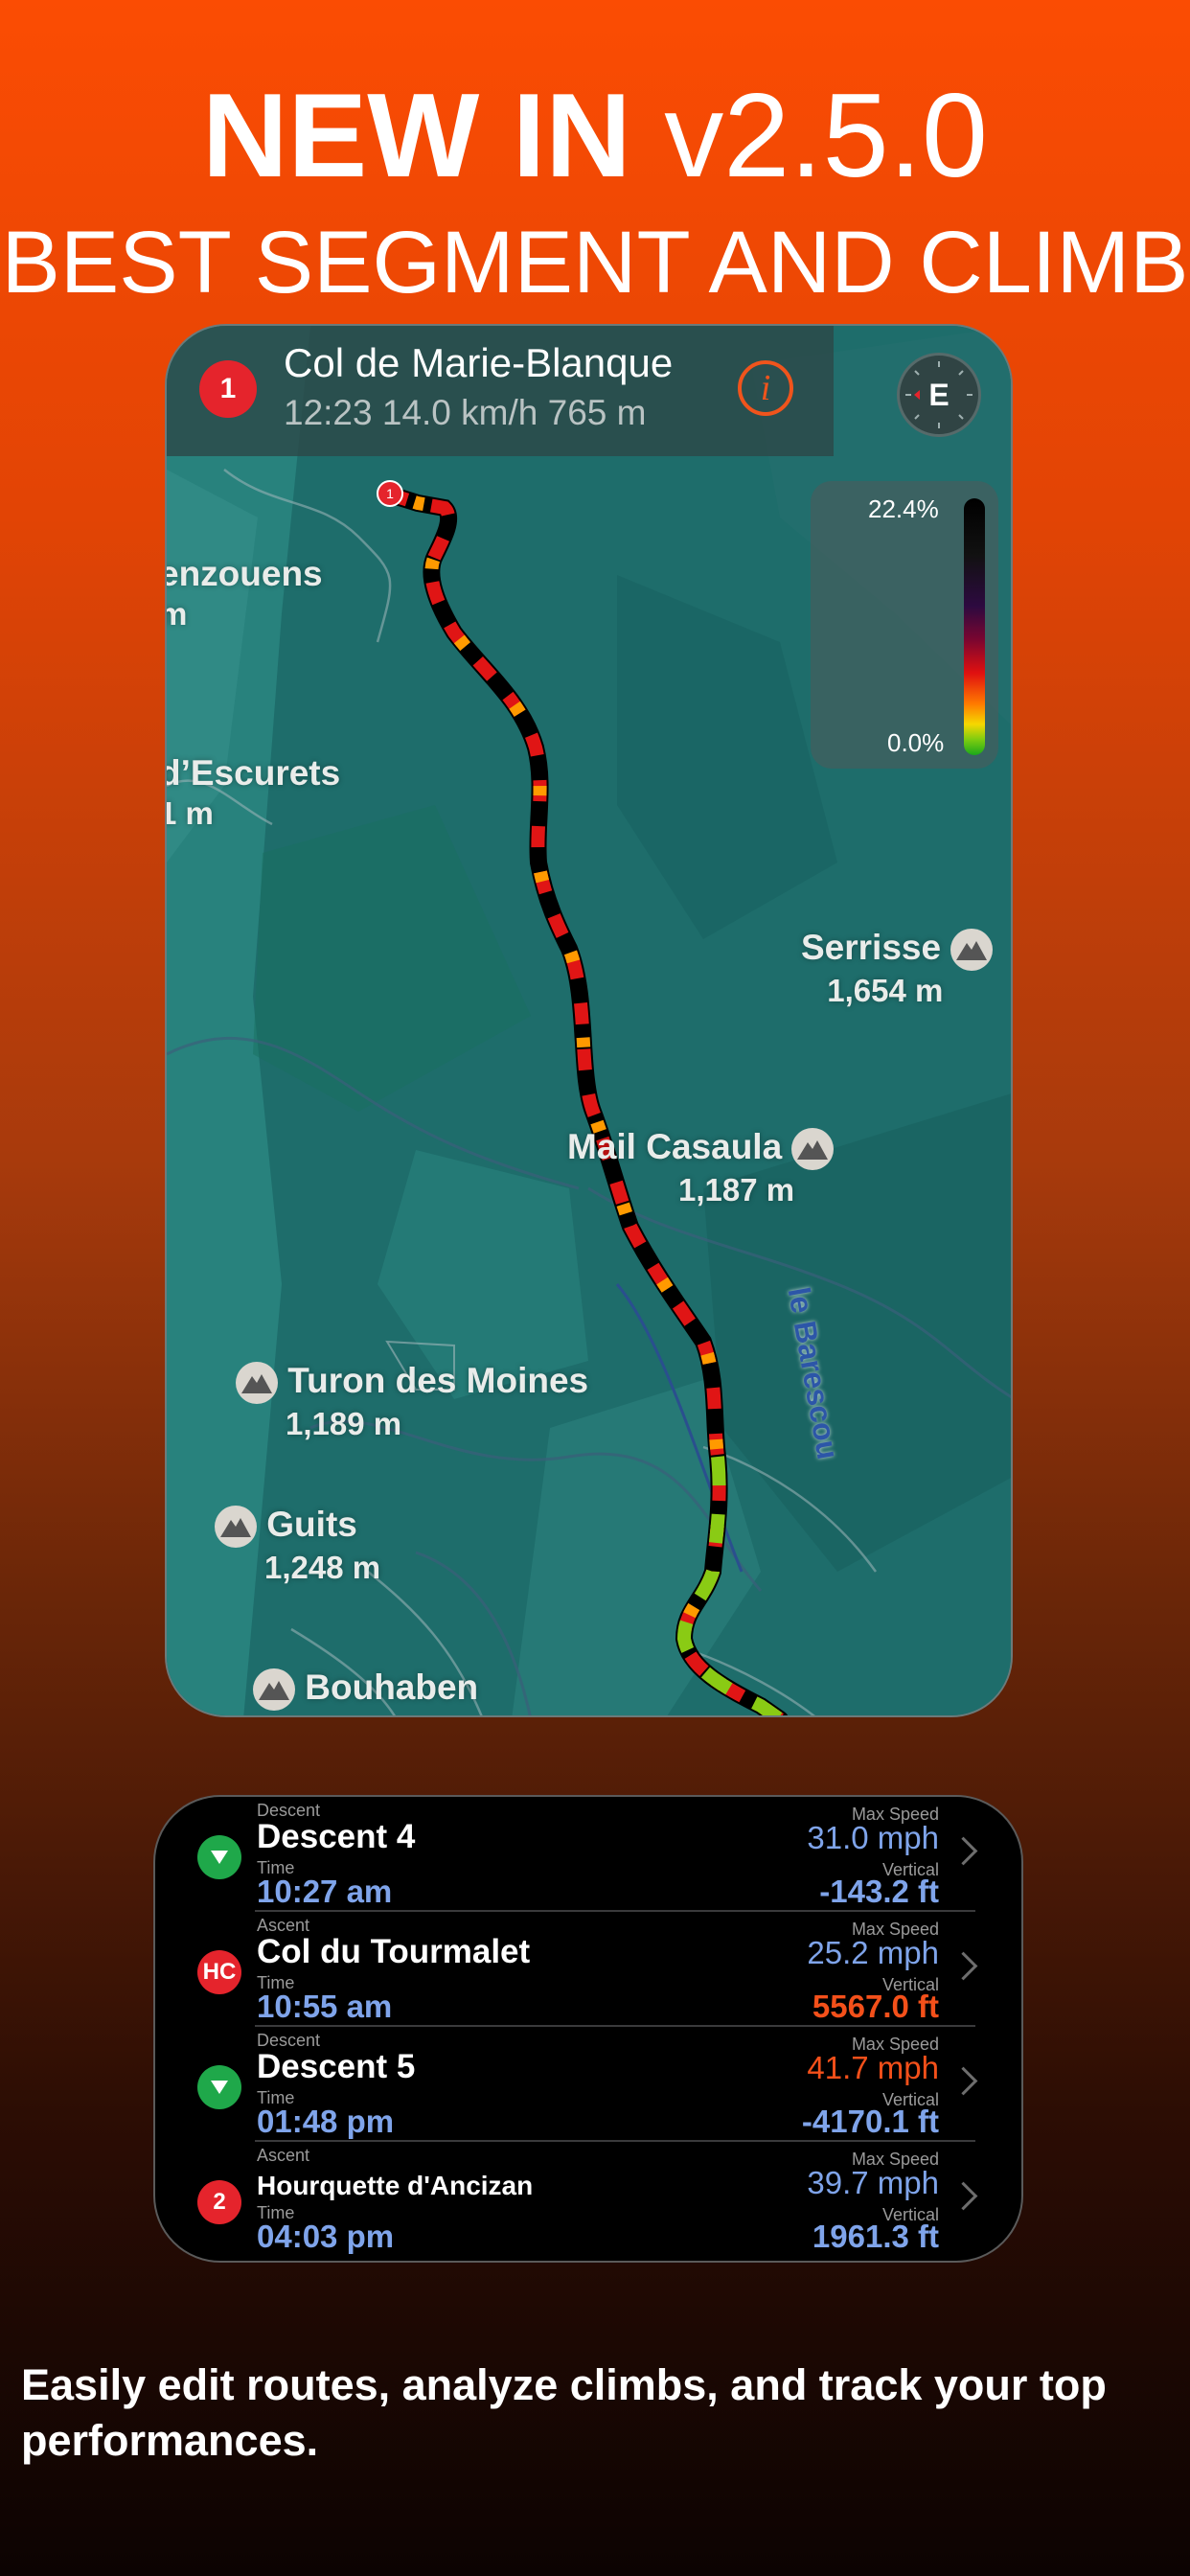  I want to click on compass-icon: E, so click(939, 395).